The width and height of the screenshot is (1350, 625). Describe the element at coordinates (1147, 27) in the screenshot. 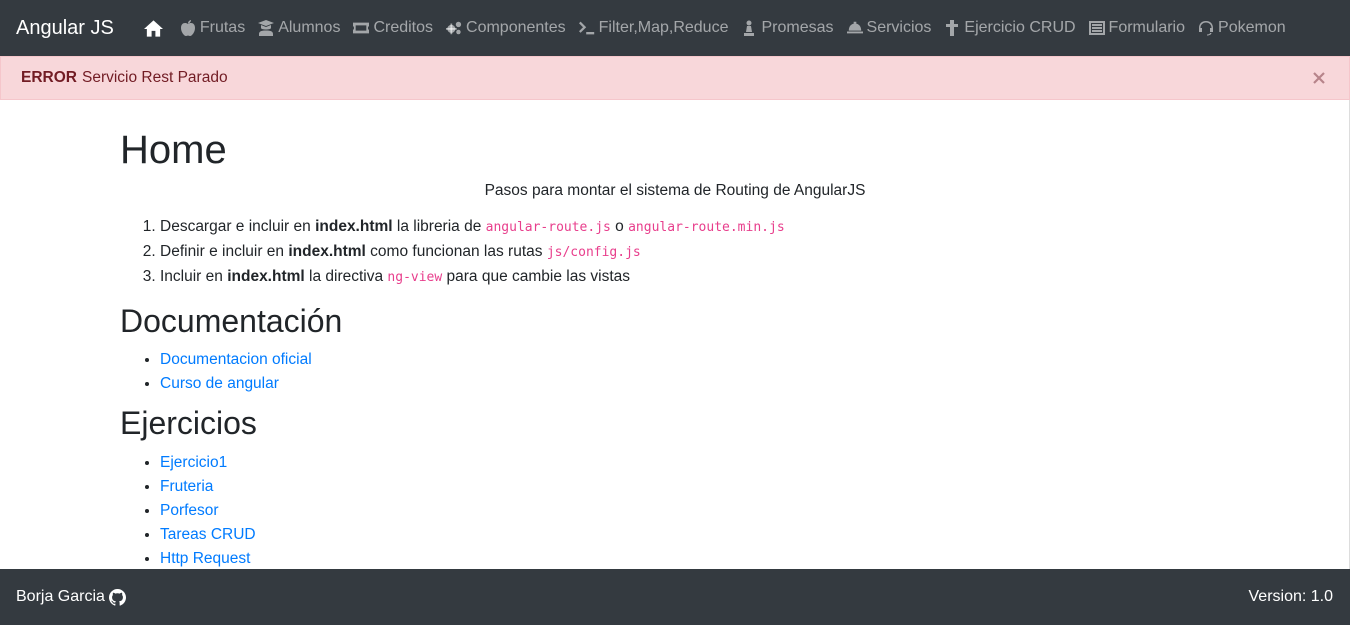

I see `nav-label: Formulario` at that location.